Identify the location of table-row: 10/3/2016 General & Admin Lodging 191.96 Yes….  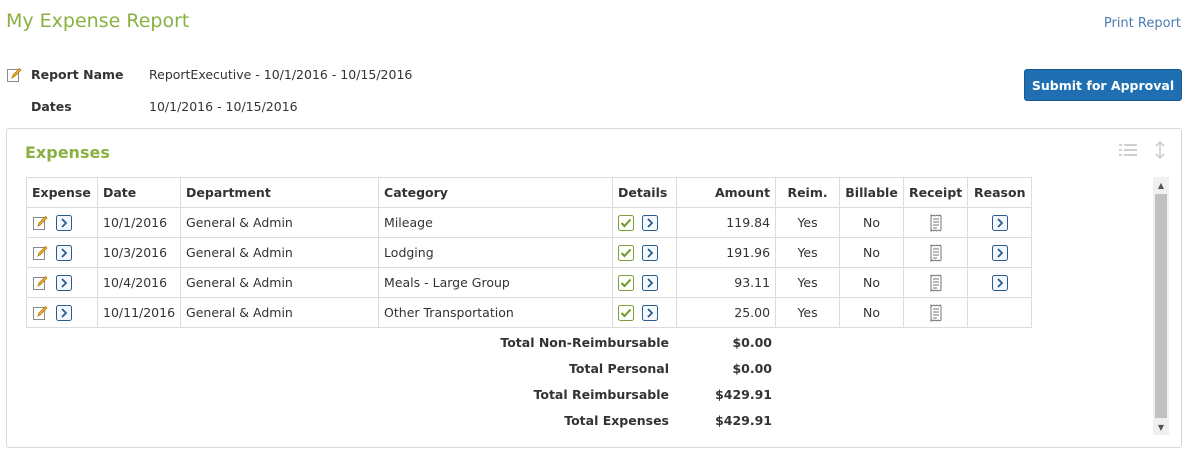
(529, 252).